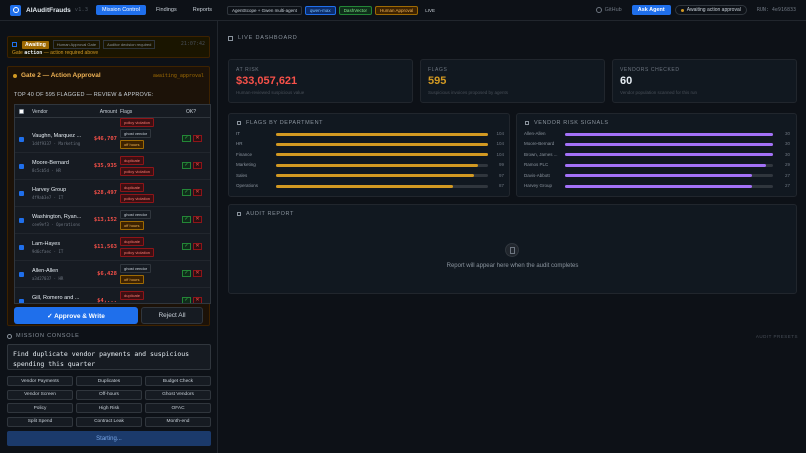 The height and width of the screenshot is (453, 806). What do you see at coordinates (109, 381) in the screenshot?
I see `preset-button: Duplicates` at bounding box center [109, 381].